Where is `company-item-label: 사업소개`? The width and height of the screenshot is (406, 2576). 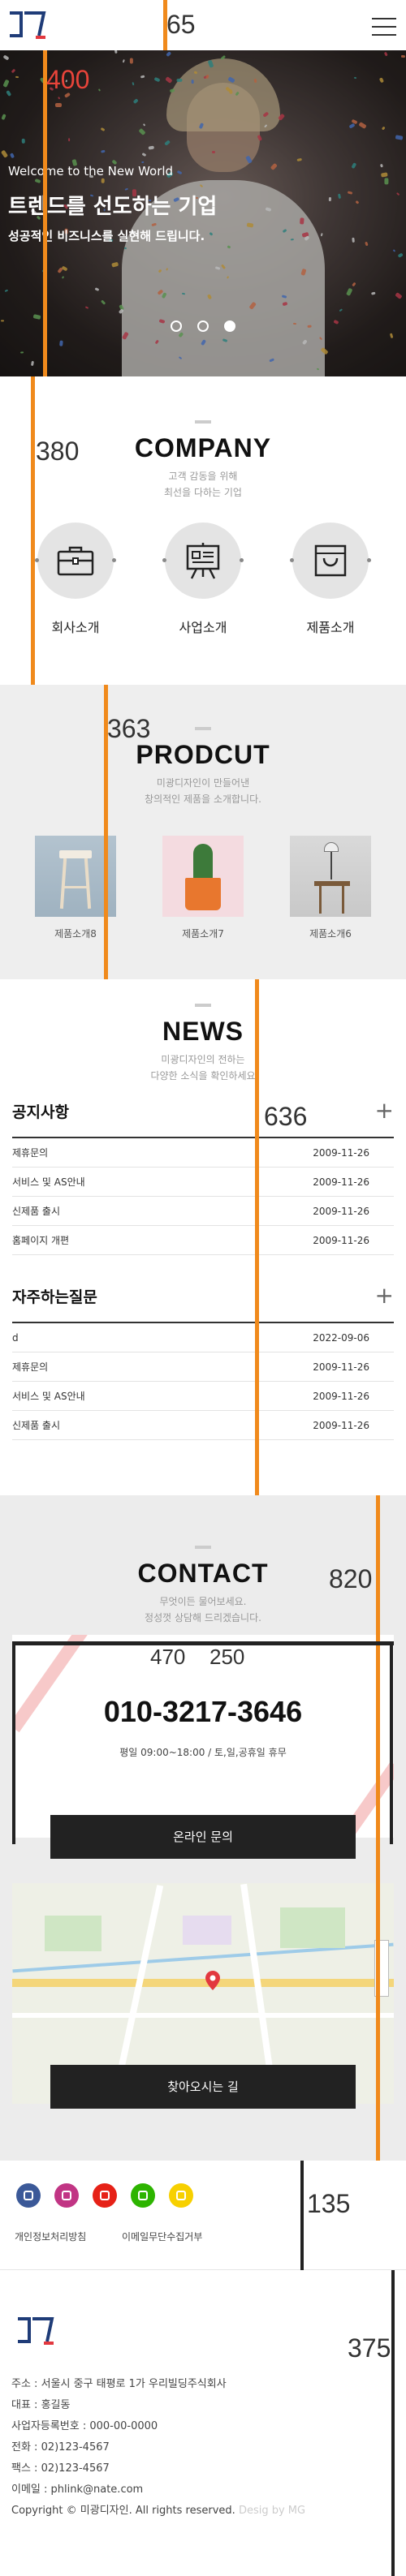
company-item-label: 사업소개 is located at coordinates (203, 627).